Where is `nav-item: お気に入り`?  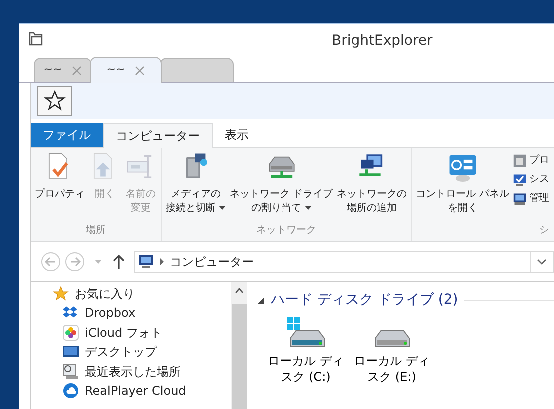 nav-item: お気に入り is located at coordinates (142, 294).